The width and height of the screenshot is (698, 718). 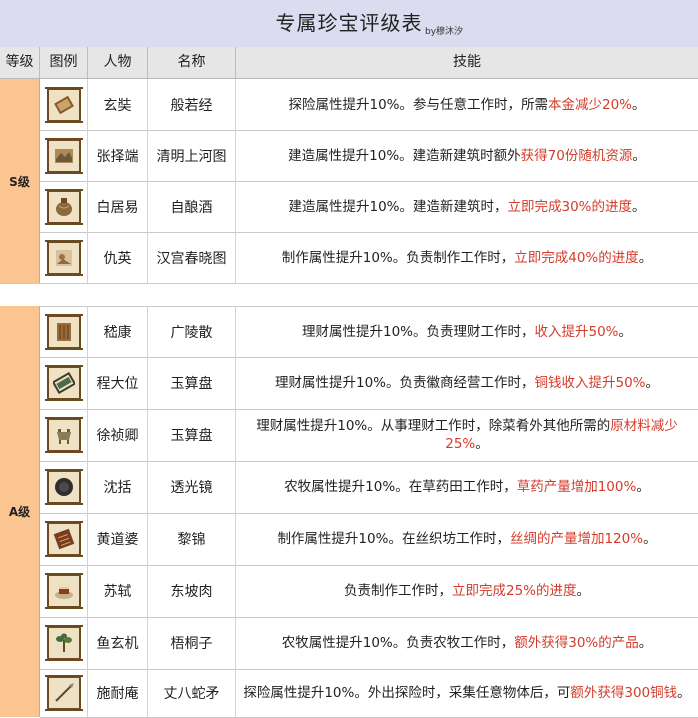 I want to click on table-row: 沈括 透光镜 农牧属性提升10%。在草药田工作时，草药产量增加100%。, so click(x=369, y=487).